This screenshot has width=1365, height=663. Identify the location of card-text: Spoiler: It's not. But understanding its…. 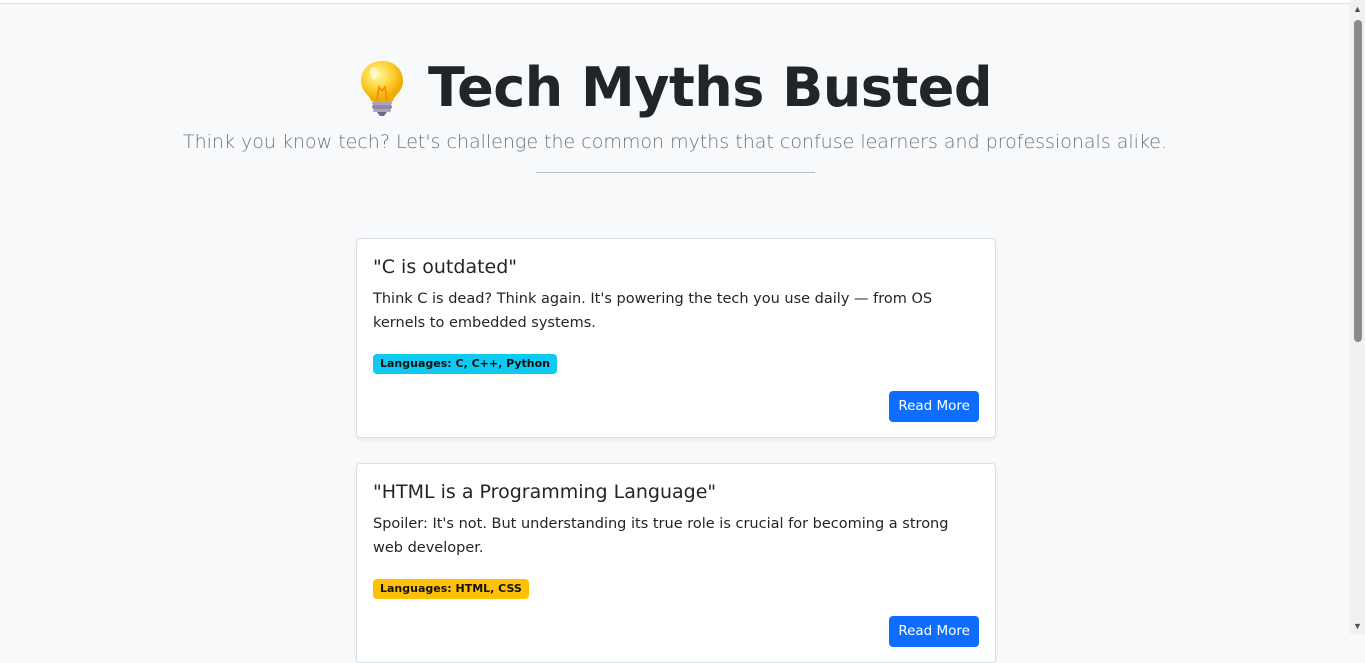
(661, 536).